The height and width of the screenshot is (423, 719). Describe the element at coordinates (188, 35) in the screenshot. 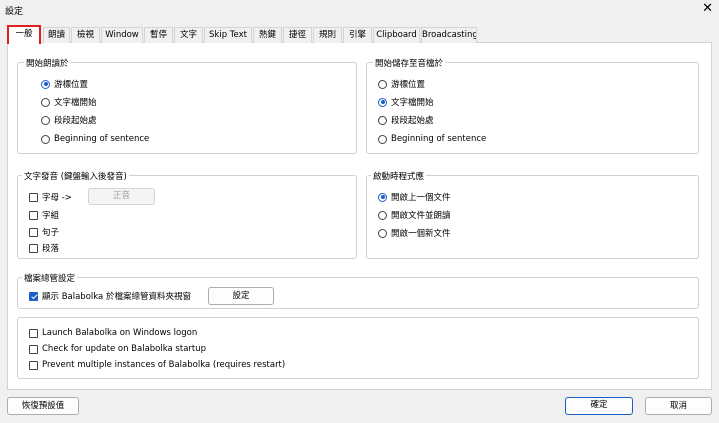

I see `tab-text: 文字` at that location.